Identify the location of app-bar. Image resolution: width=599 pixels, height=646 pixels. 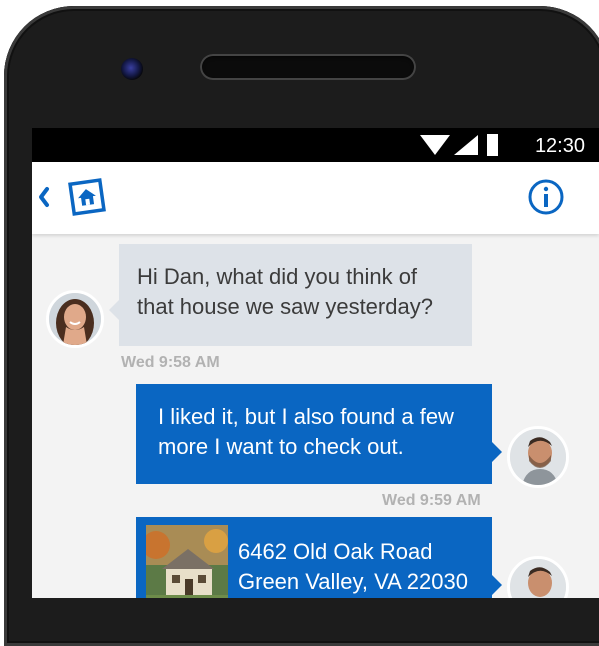
(315, 198).